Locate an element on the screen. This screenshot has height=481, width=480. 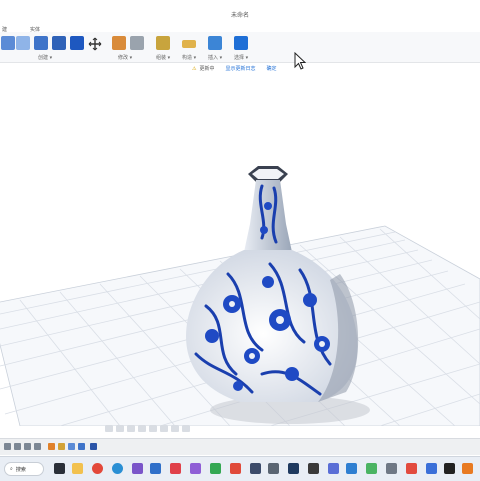
timeline-next-icon is located at coordinates (37, 446).